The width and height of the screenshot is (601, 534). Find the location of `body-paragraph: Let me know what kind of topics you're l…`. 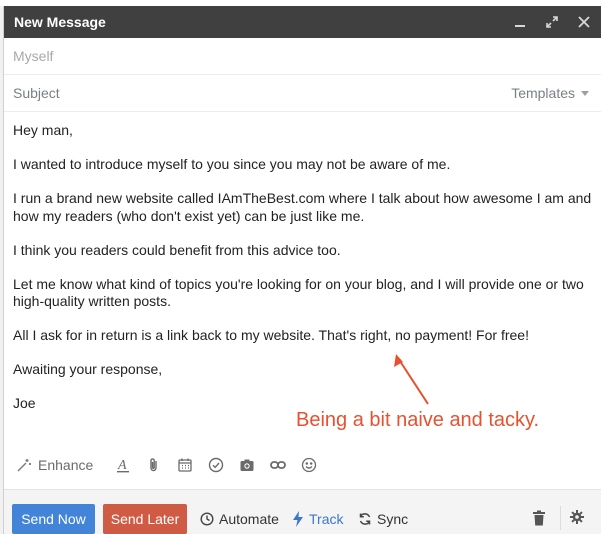

body-paragraph: Let me know what kind of topics you're l… is located at coordinates (298, 292).